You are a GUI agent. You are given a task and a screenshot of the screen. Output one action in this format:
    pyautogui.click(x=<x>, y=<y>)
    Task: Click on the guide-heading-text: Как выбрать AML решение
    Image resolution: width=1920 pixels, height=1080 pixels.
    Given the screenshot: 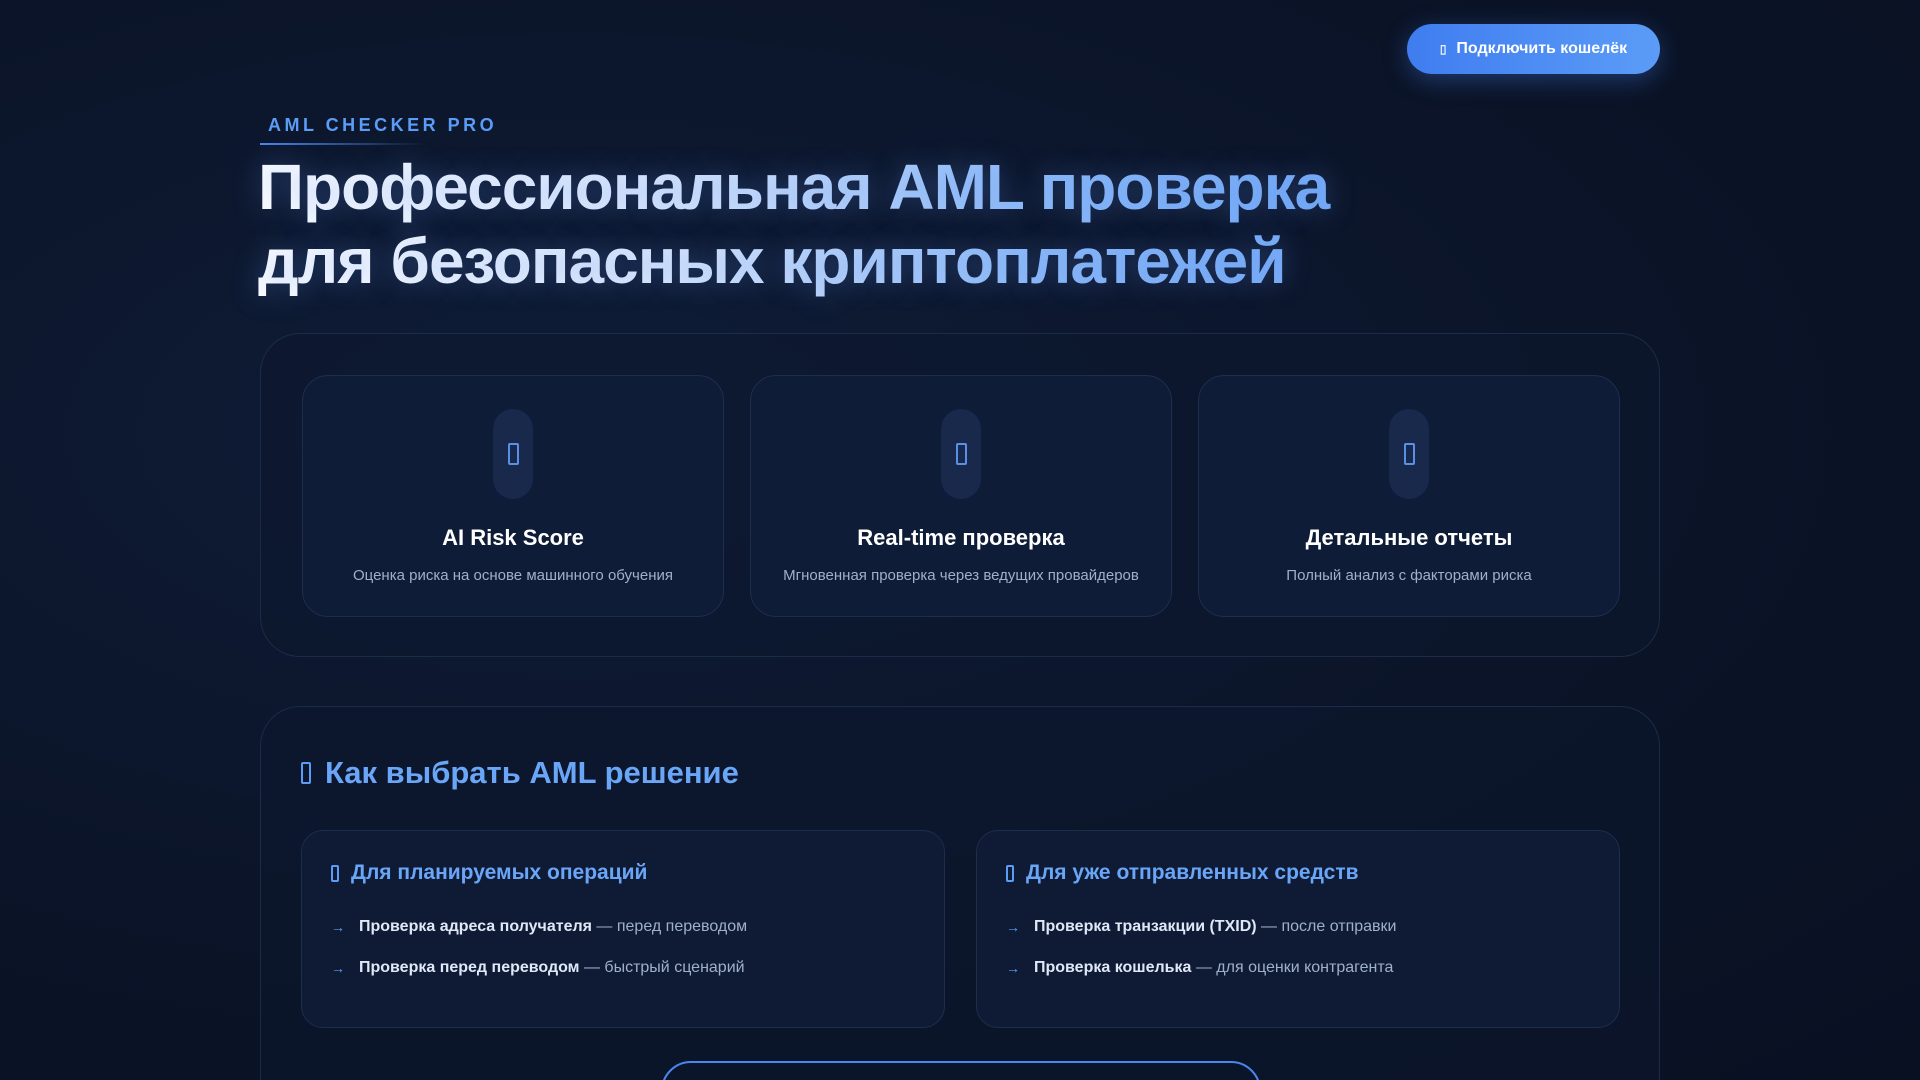 What is the action you would take?
    pyautogui.click(x=532, y=772)
    